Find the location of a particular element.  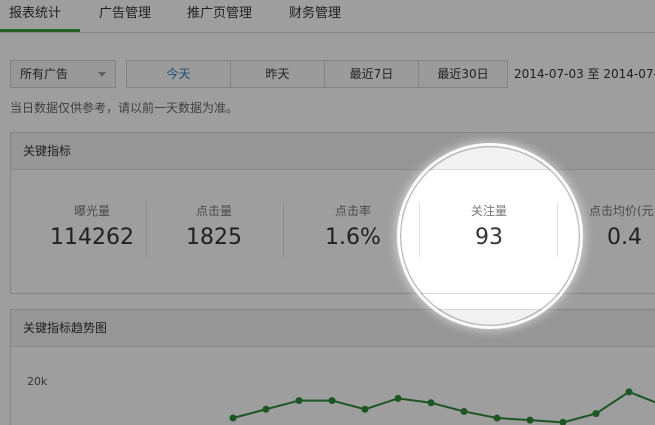

chevron-down-icon is located at coordinates (102, 74).